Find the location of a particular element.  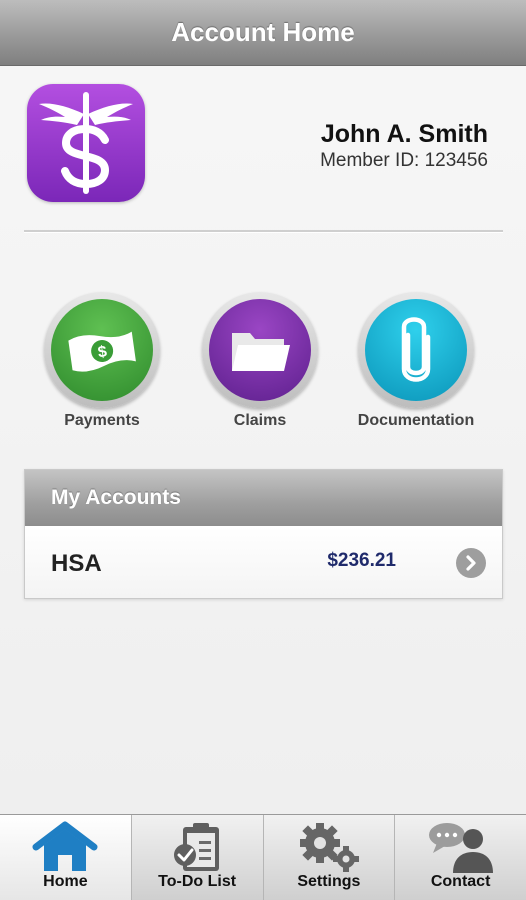

folder-icon is located at coordinates (260, 350).